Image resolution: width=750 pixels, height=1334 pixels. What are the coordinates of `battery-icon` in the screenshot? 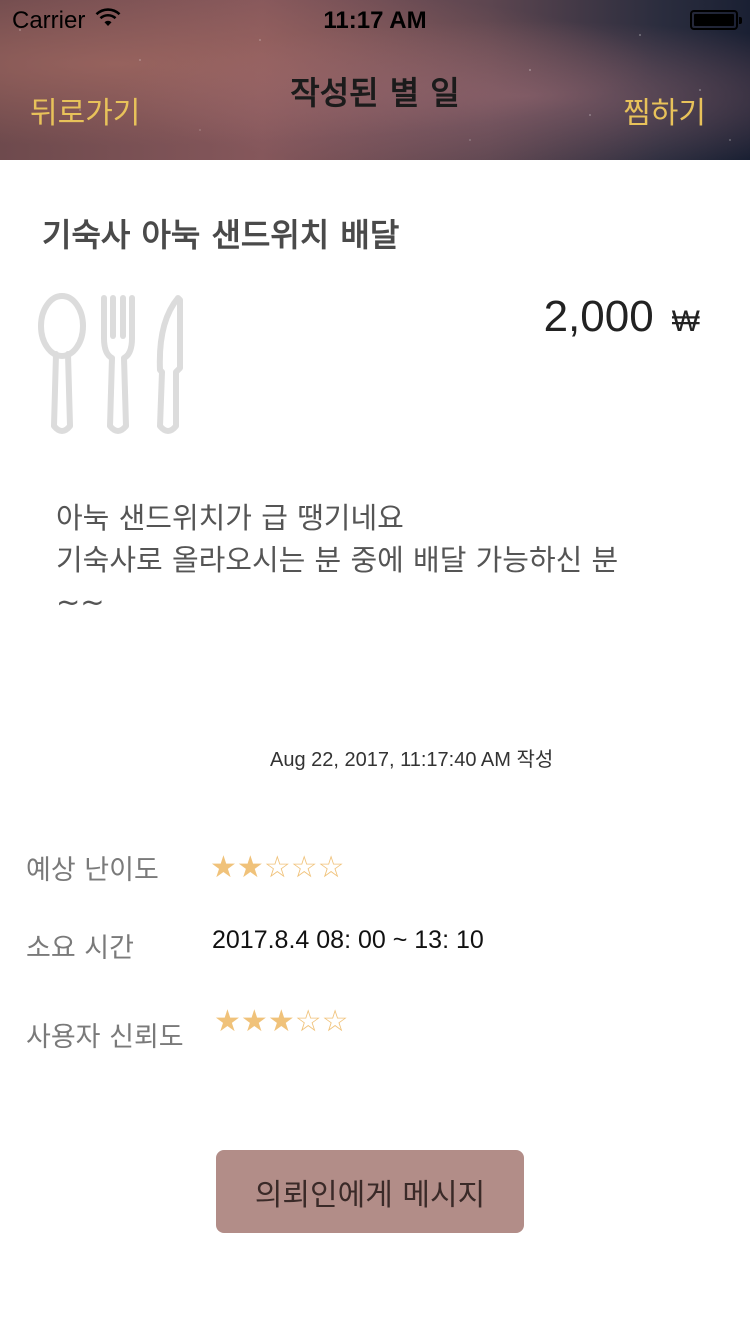 It's located at (716, 20).